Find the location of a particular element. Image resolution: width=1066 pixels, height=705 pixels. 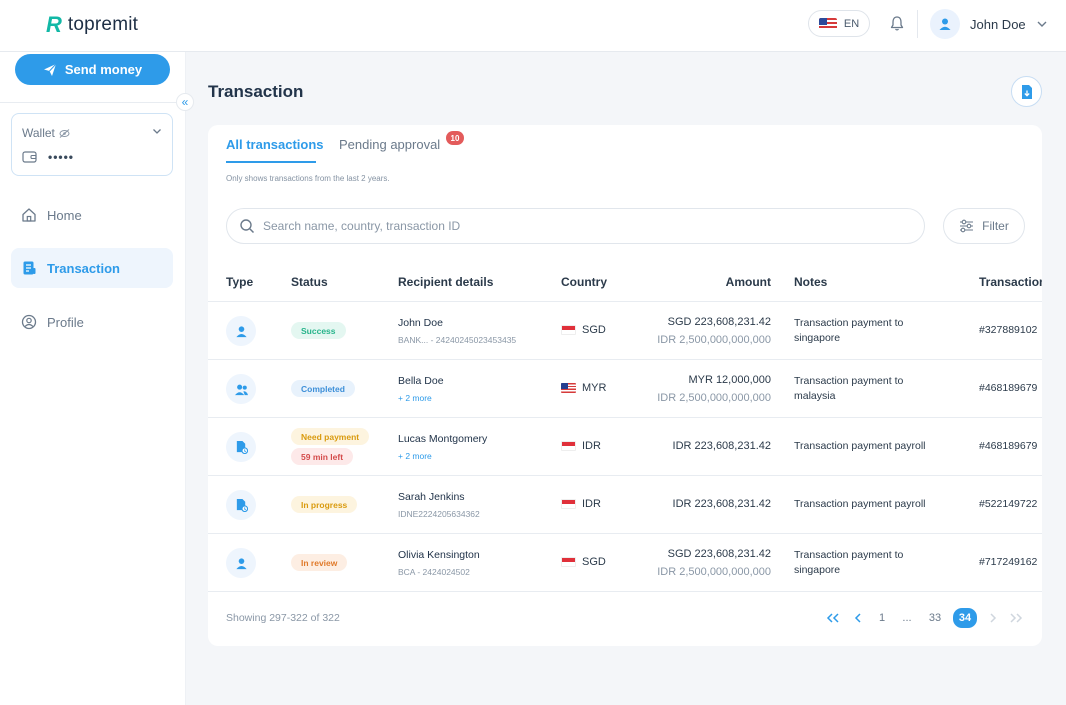

top-bar: R topremit EN John Doe is located at coordinates (533, 26).